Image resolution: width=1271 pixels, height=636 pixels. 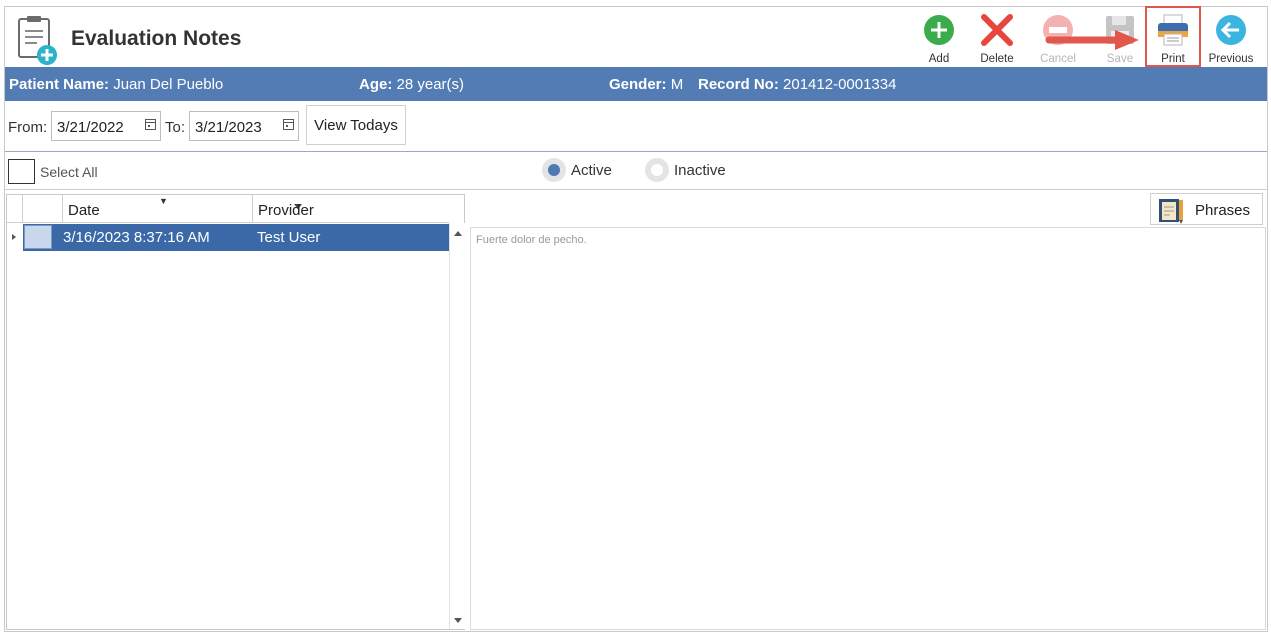 What do you see at coordinates (1171, 211) in the screenshot?
I see `clipboard-pencil-icon` at bounding box center [1171, 211].